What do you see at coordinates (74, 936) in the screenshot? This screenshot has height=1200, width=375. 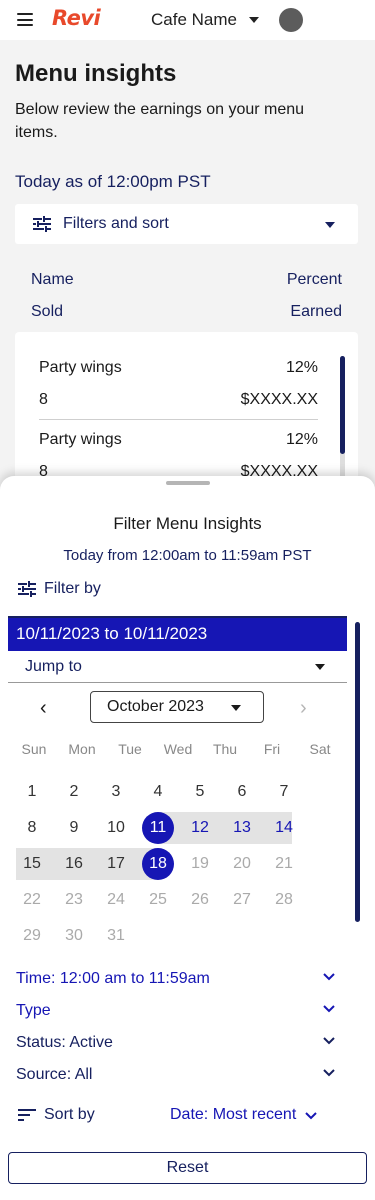 I see `calendar-day: 30` at bounding box center [74, 936].